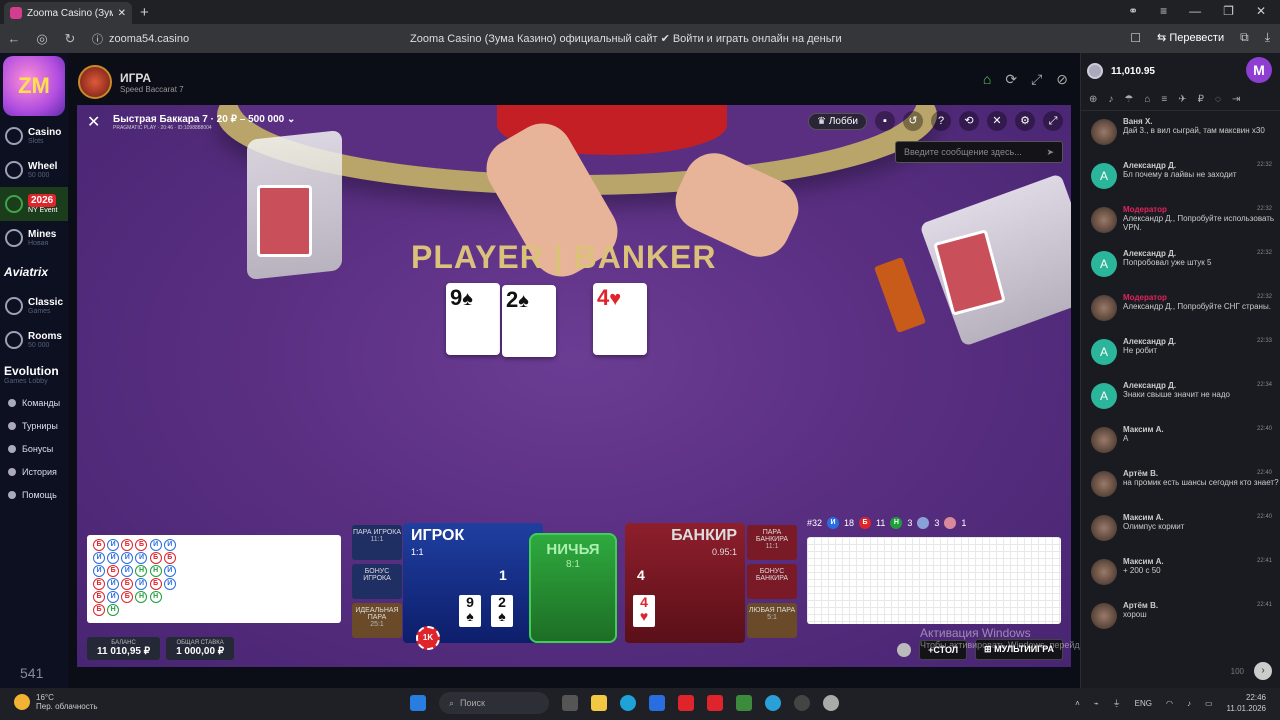  I want to click on sidebar-item-ny-event: 2026 NY Event, so click(34, 204).